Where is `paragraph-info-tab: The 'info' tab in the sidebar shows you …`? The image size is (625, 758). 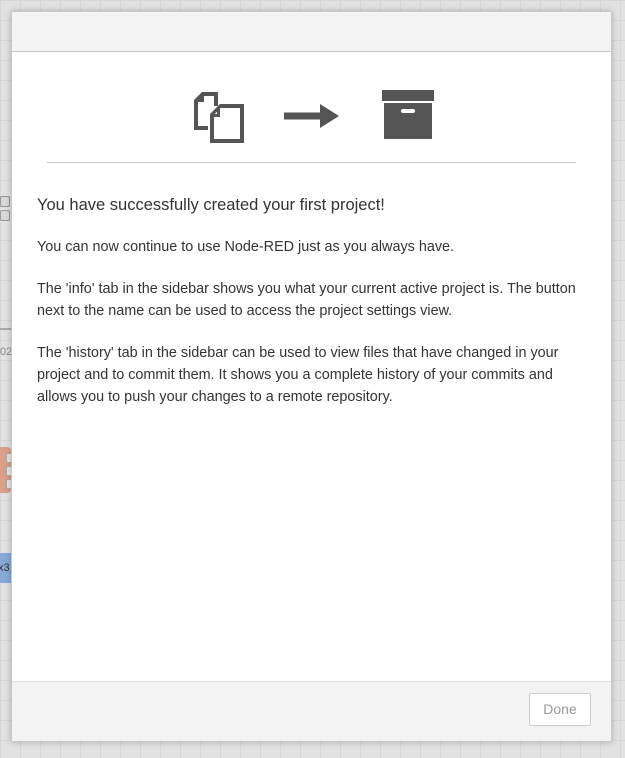 paragraph-info-tab: The 'info' tab in the sidebar shows you … is located at coordinates (306, 300).